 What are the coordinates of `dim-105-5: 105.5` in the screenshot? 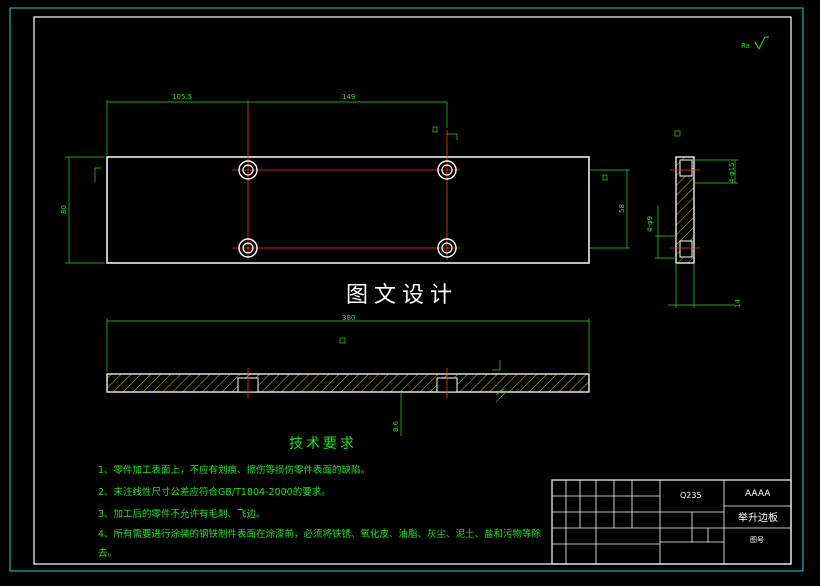 It's located at (182, 97).